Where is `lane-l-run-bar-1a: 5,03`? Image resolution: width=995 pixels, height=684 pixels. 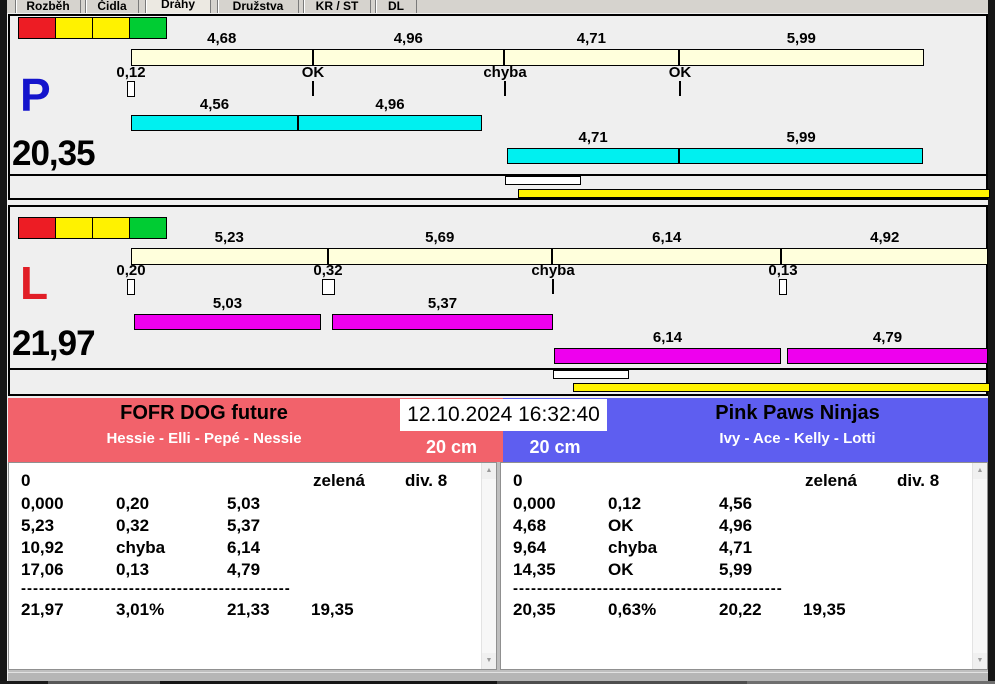 lane-l-run-bar-1a: 5,03 is located at coordinates (227, 312).